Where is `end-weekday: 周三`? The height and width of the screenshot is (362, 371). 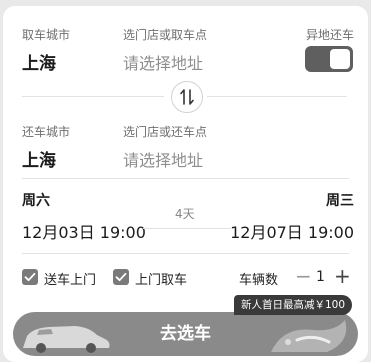 end-weekday: 周三 is located at coordinates (340, 201).